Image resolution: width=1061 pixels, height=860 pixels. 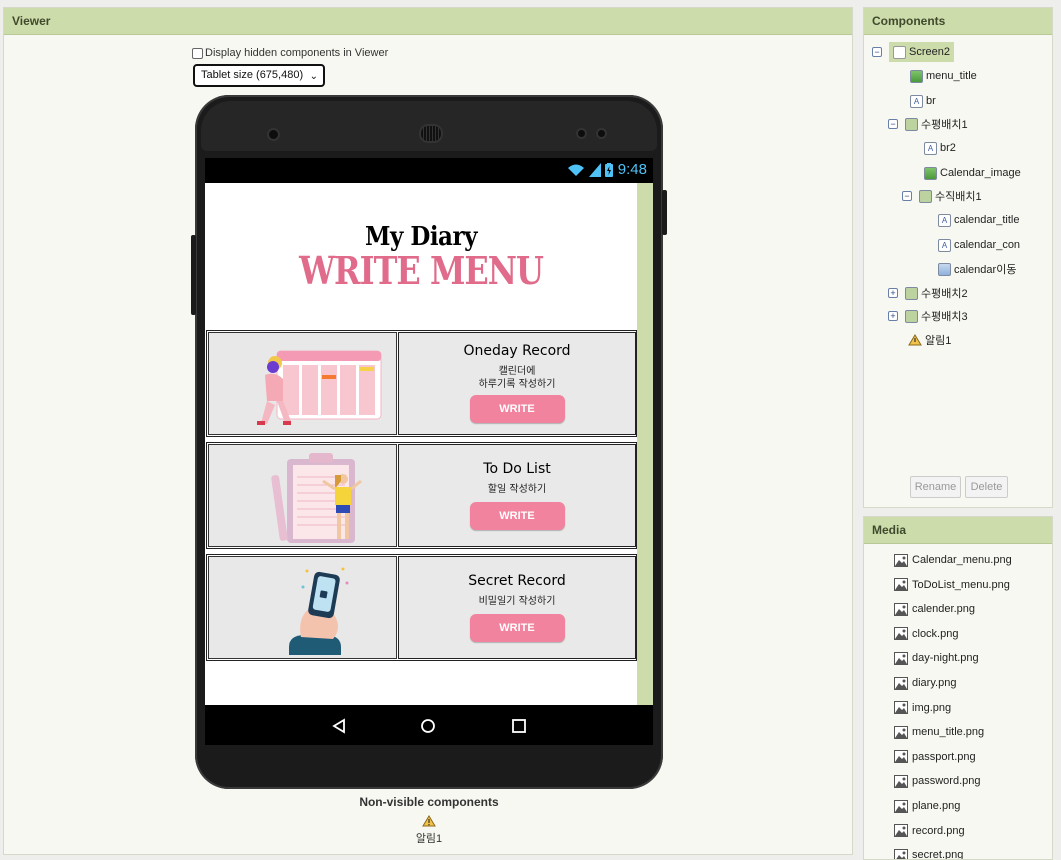 What do you see at coordinates (931, 101) in the screenshot?
I see `tree-node-label: br` at bounding box center [931, 101].